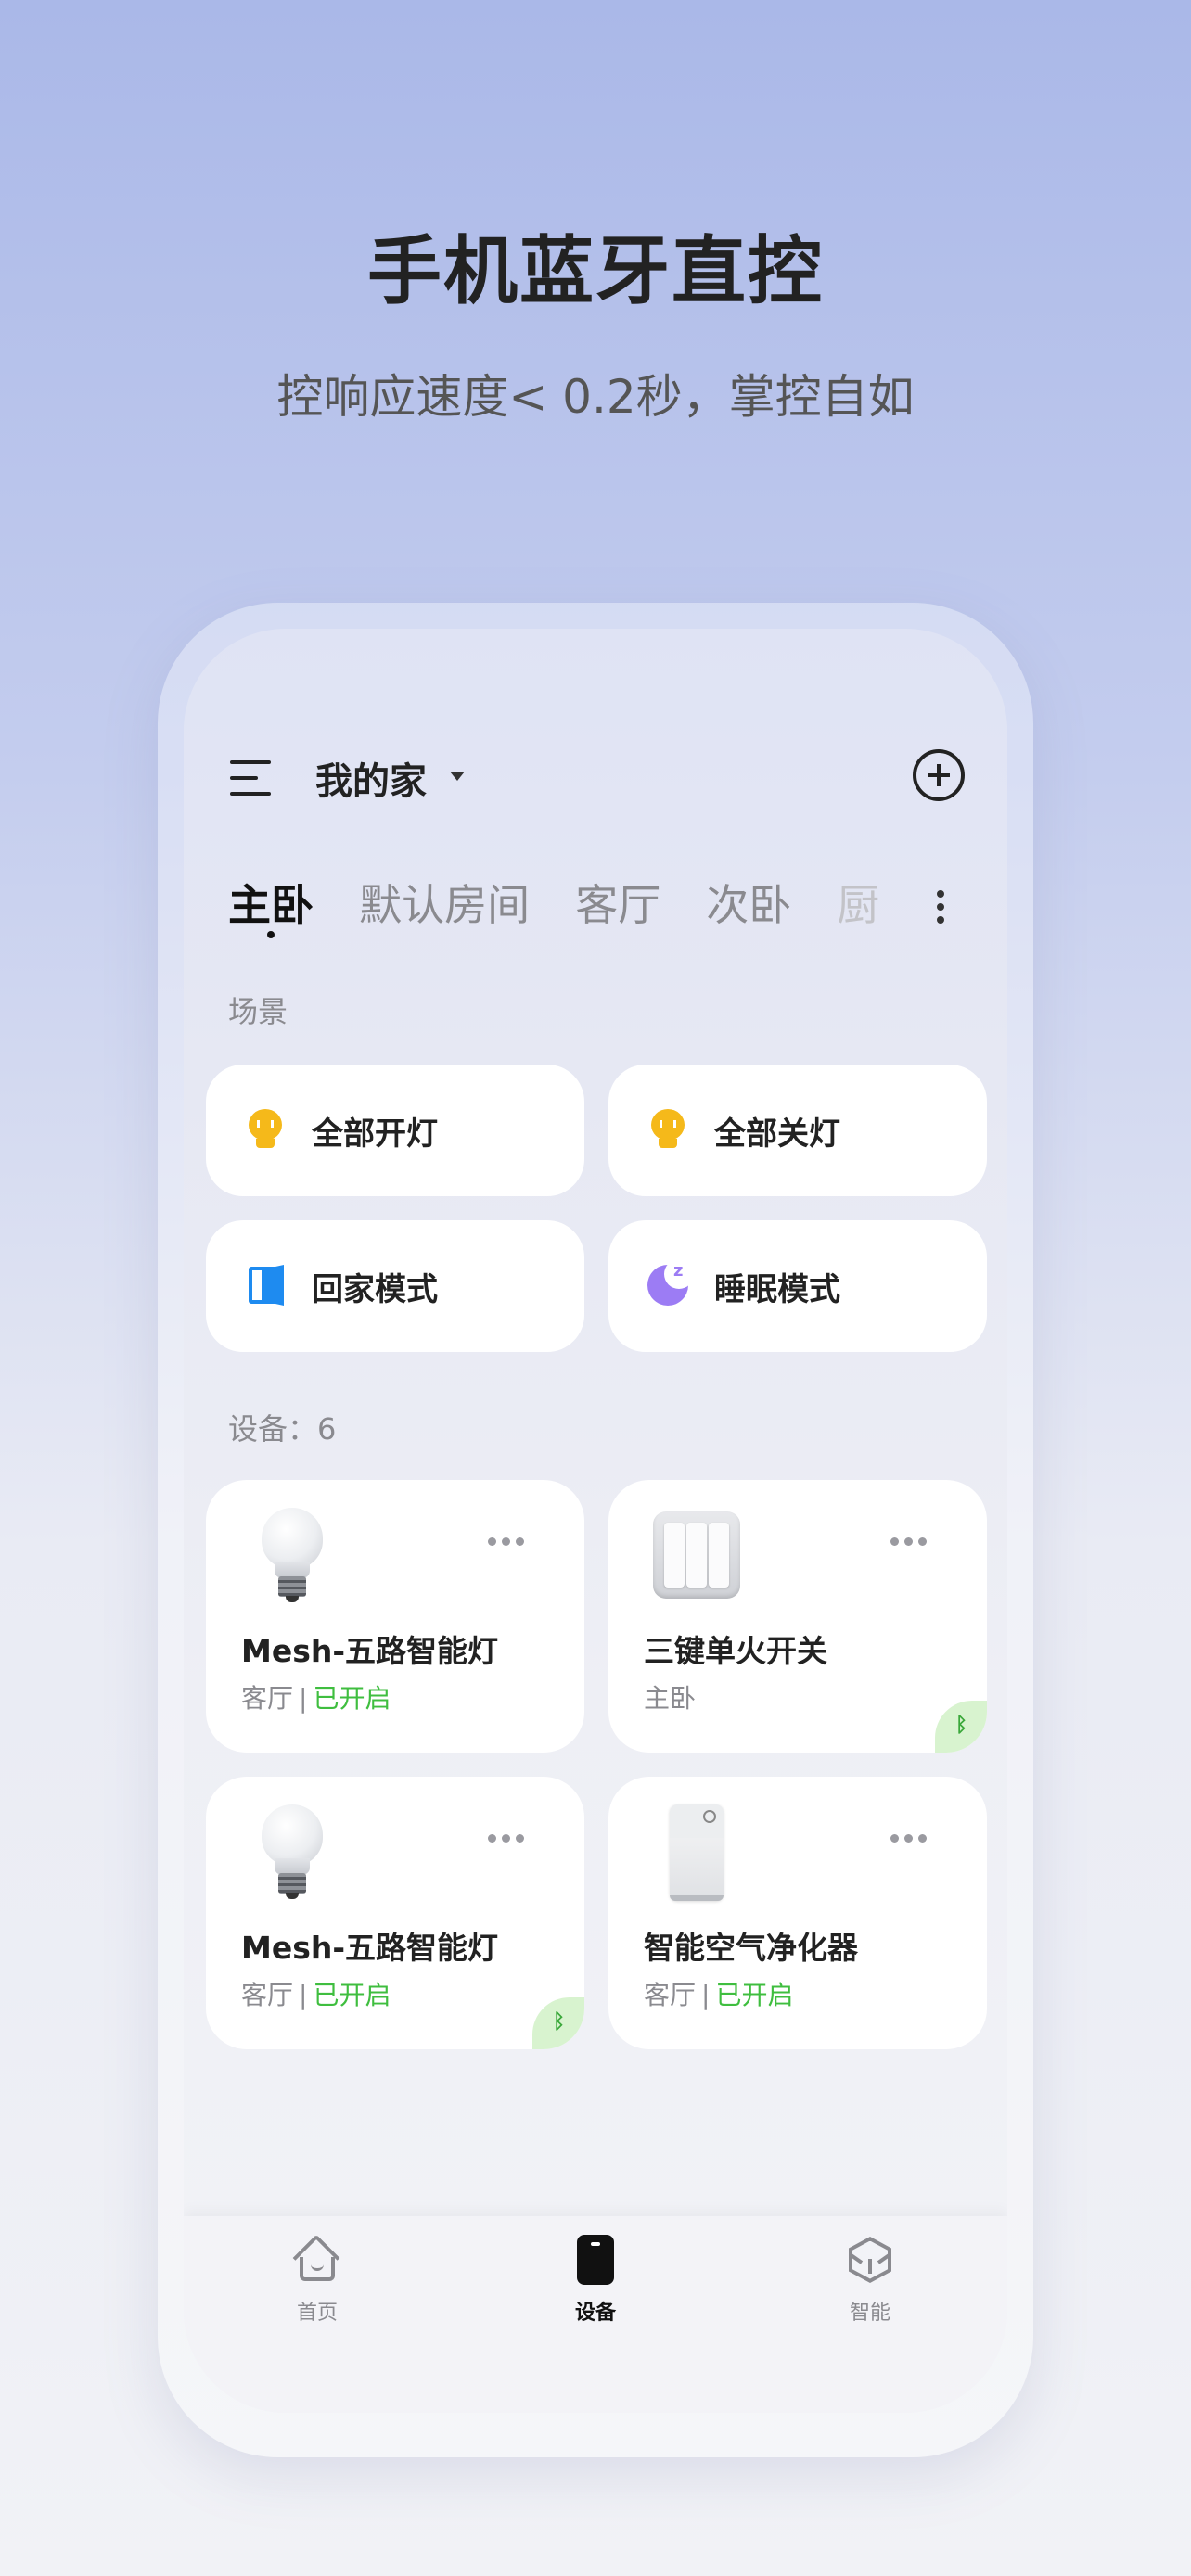  I want to click on home-icon, so click(317, 2259).